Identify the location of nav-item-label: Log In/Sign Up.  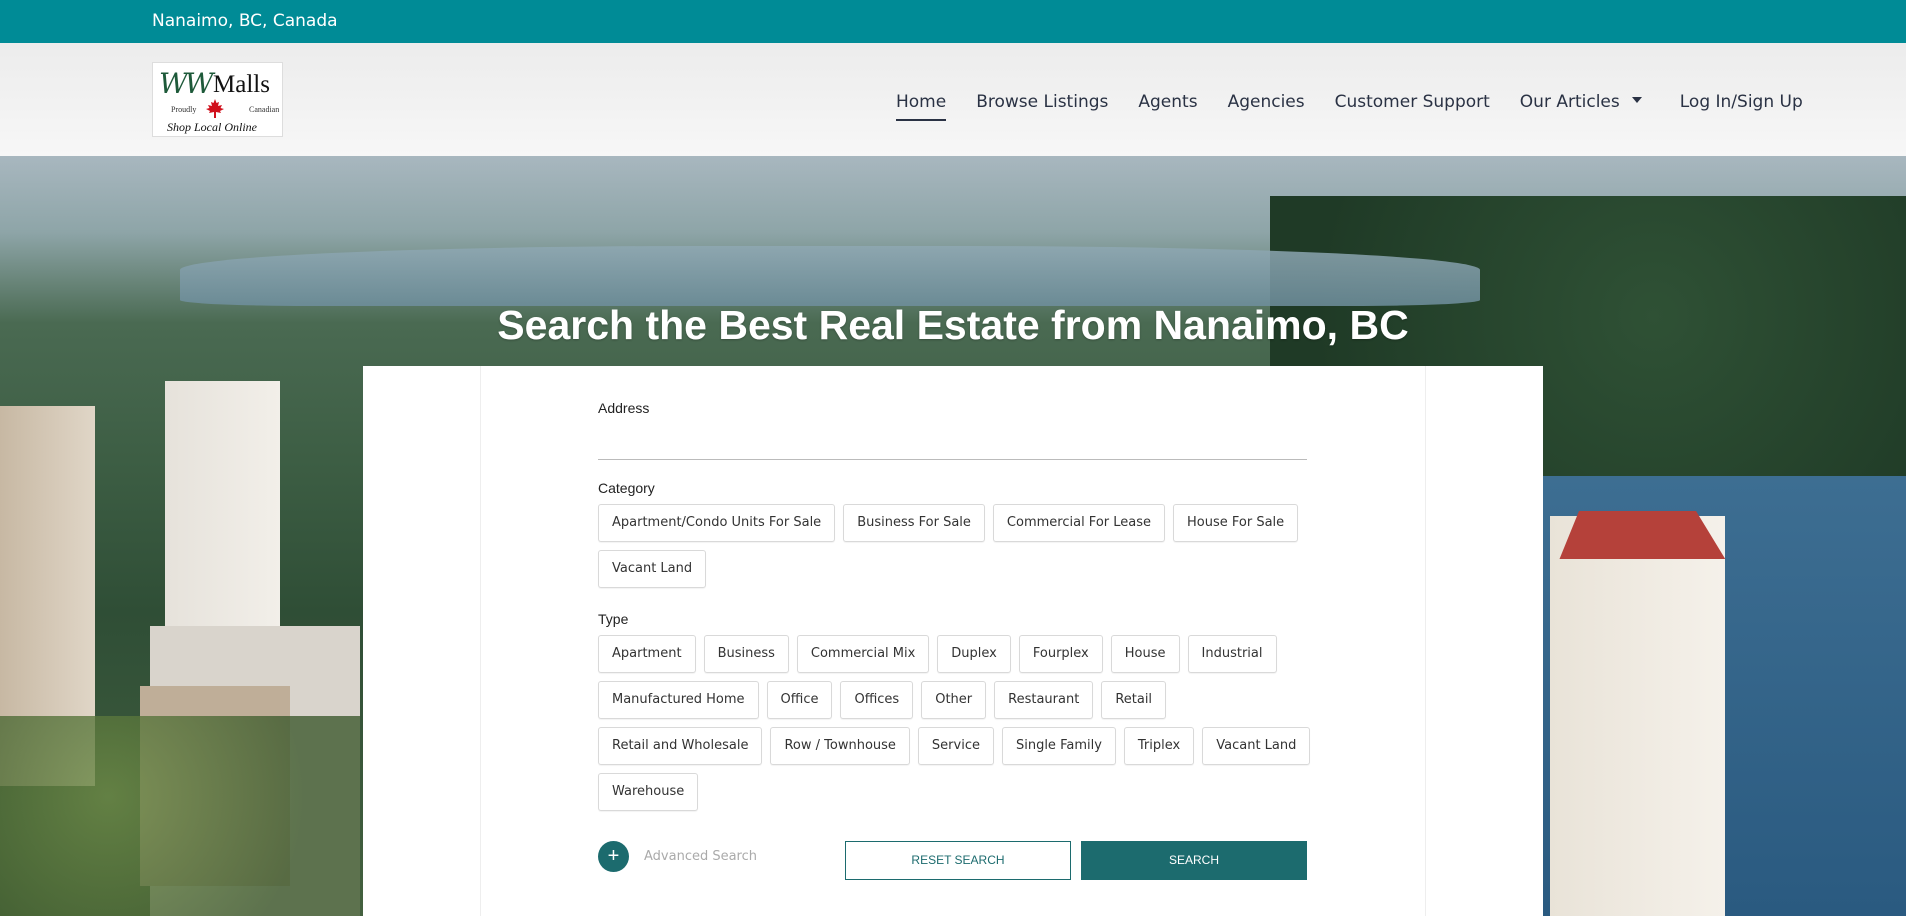
(1741, 102).